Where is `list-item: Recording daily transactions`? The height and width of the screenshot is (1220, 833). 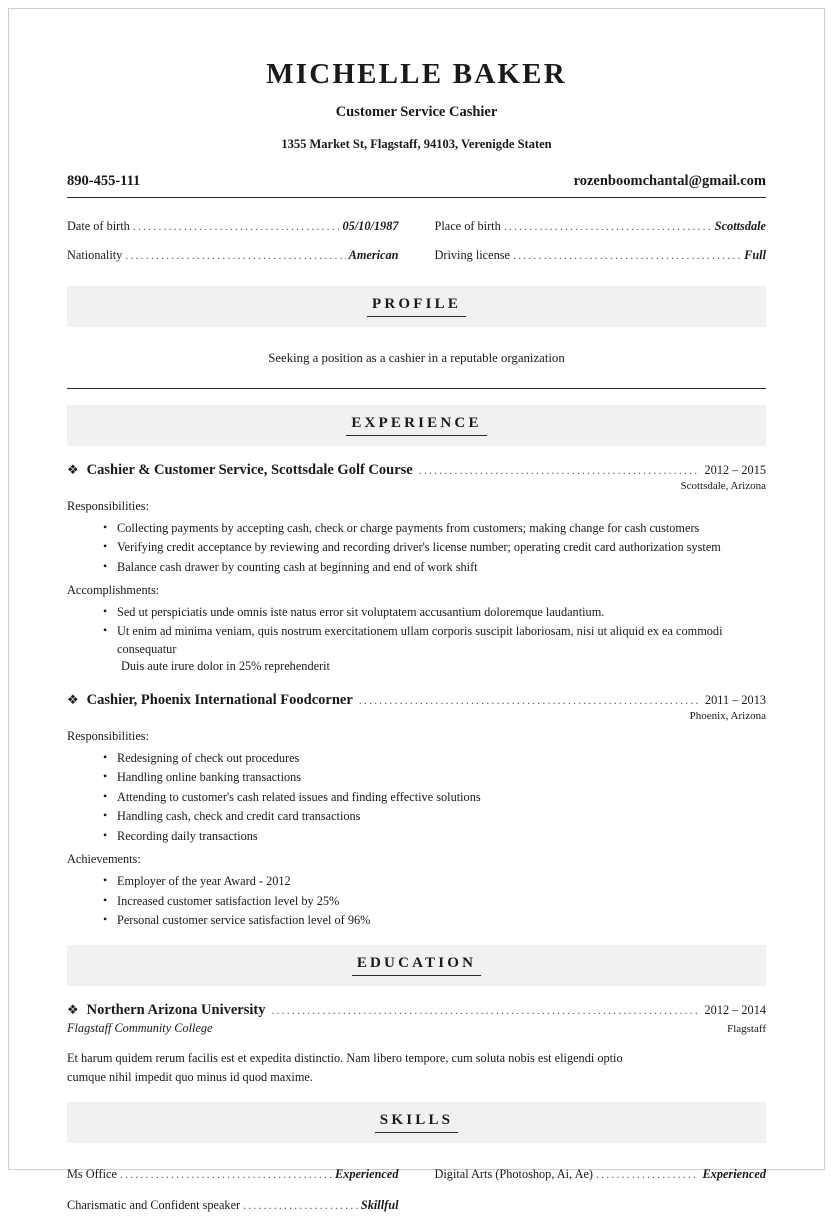 list-item: Recording daily transactions is located at coordinates (434, 836).